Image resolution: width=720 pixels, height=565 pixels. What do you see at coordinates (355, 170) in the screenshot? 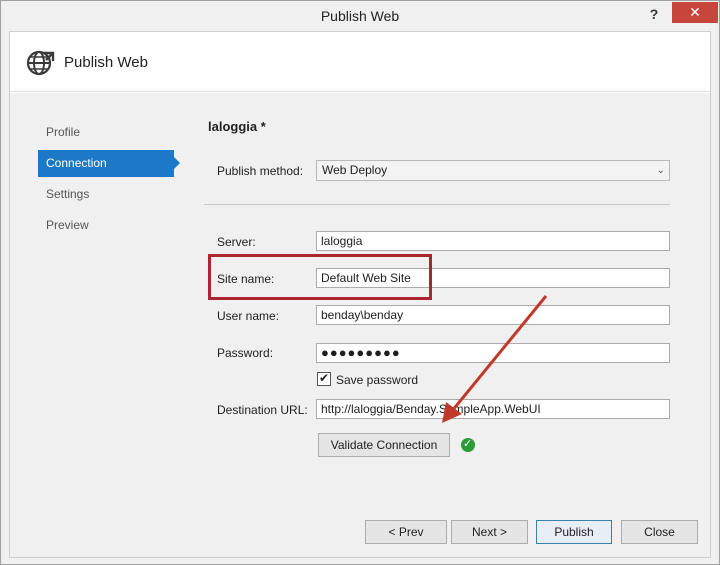
I see `publish-method-value: Web Deploy` at bounding box center [355, 170].